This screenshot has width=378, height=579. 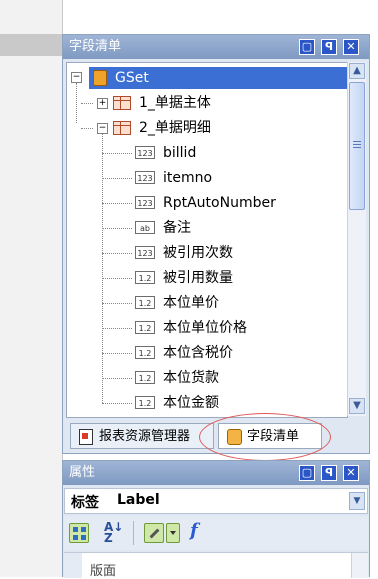 What do you see at coordinates (205, 328) in the screenshot?
I see `tree-node-field: 本位单位价格` at bounding box center [205, 328].